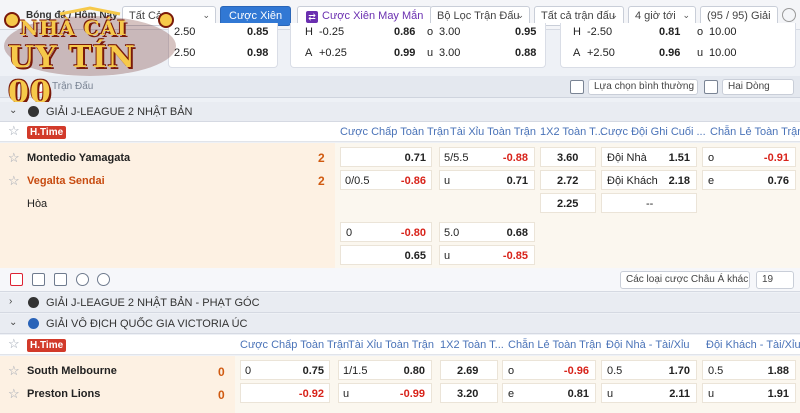 The width and height of the screenshot is (800, 413). I want to click on live-icon, so click(82, 279).